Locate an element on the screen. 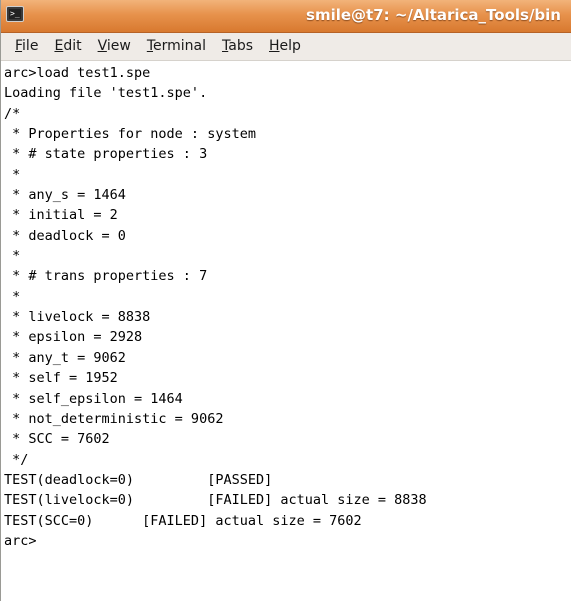 This screenshot has width=571, height=601. menu-terminal: Terminal is located at coordinates (176, 46).